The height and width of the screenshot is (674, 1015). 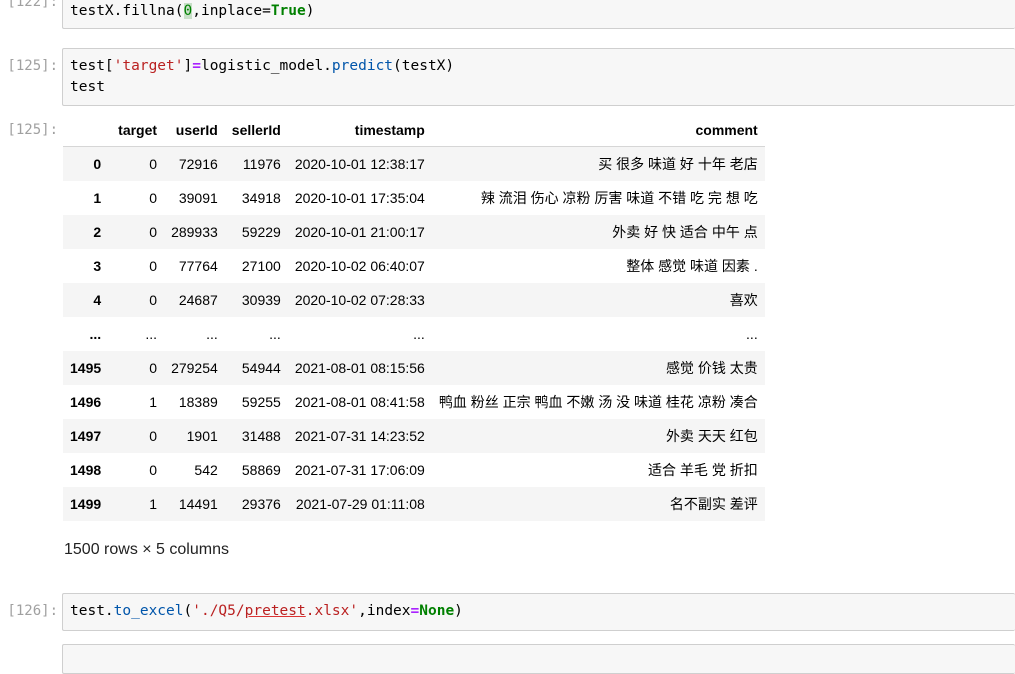 I want to click on code-token: True, so click(x=288, y=11).